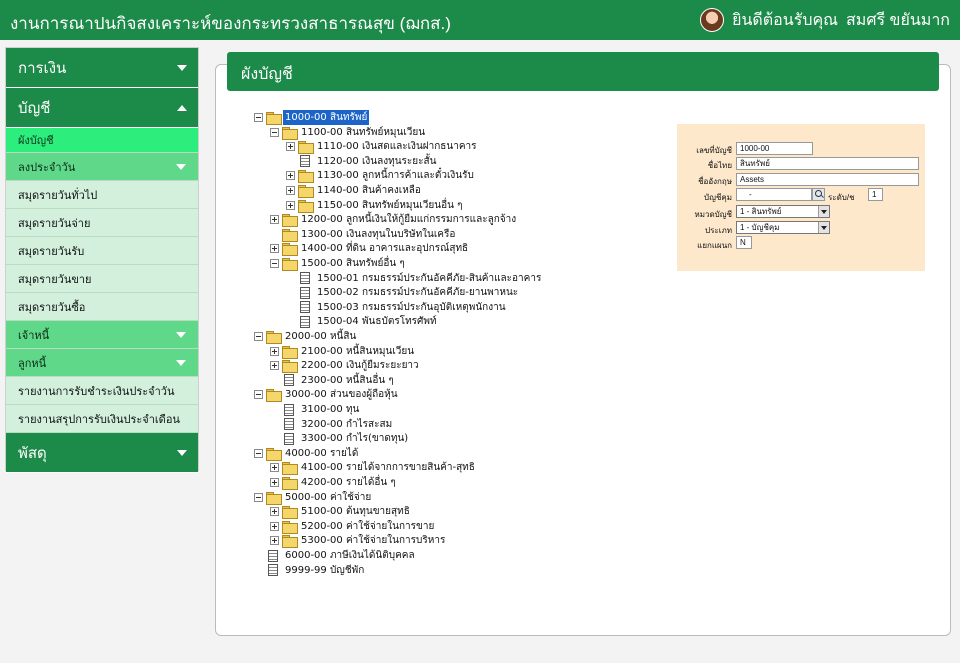 Image resolution: width=960 pixels, height=663 pixels. What do you see at coordinates (338, 263) in the screenshot?
I see `tree-node: 1500-00 สินทรัพย์อื่น ๆ` at bounding box center [338, 263].